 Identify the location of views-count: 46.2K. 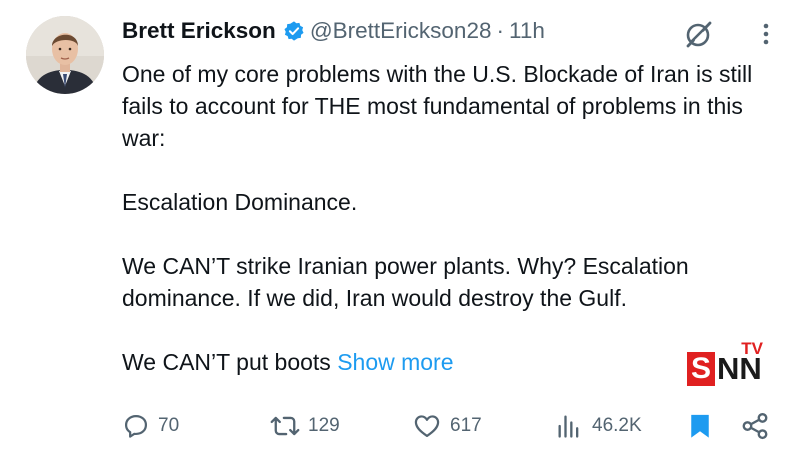
(617, 425).